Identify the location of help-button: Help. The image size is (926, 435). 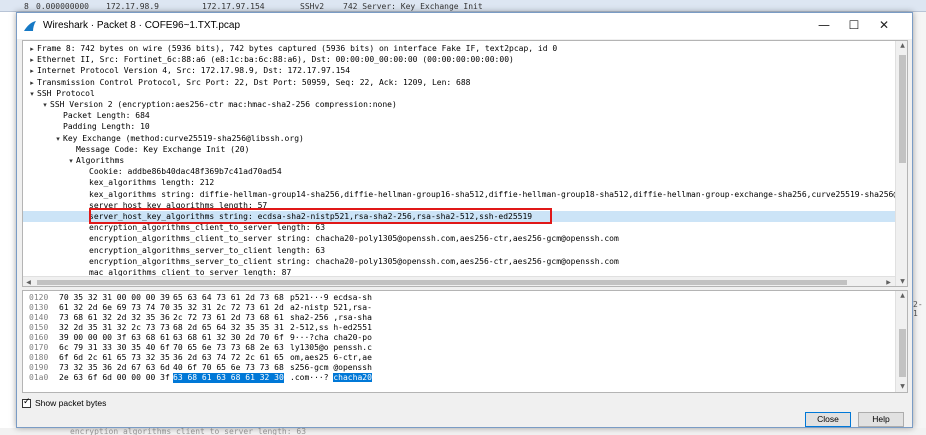
(881, 419).